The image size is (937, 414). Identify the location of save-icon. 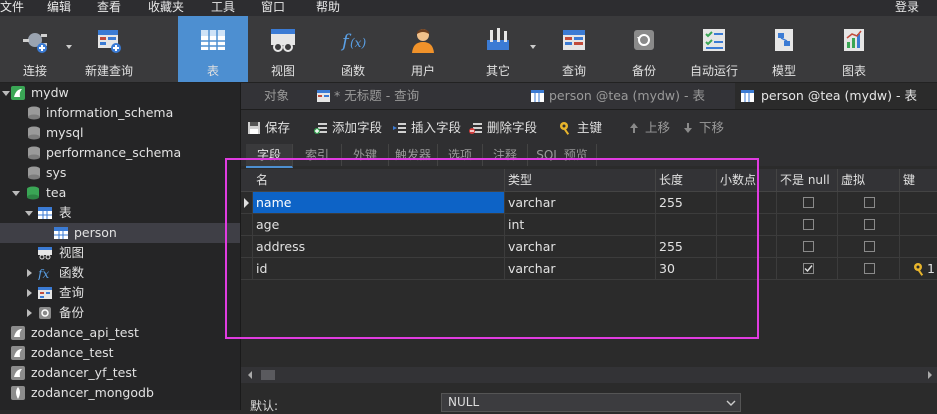
(254, 128).